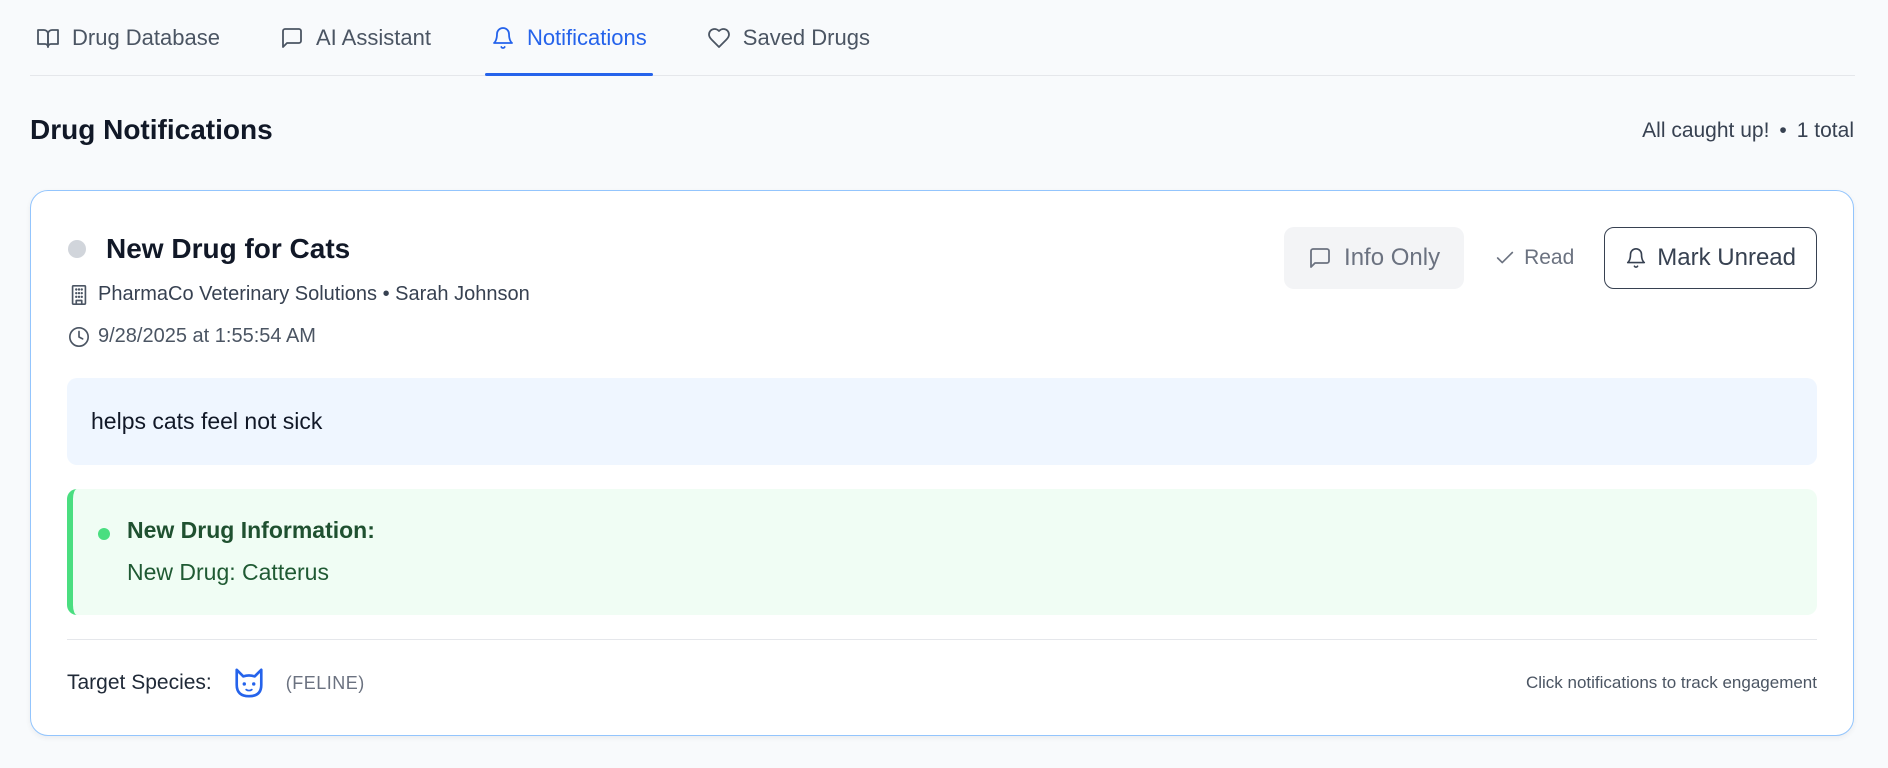 This screenshot has width=1888, height=768. I want to click on info-only-label: Info Only, so click(1392, 257).